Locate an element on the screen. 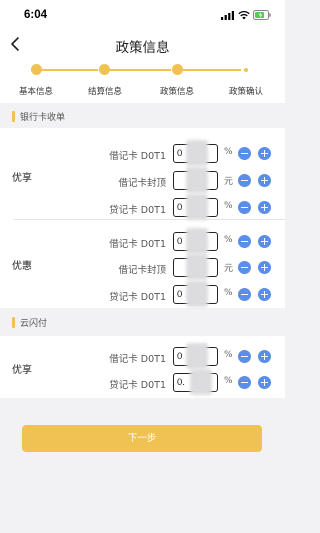  step-label-confirm: 政策确认 is located at coordinates (246, 92).